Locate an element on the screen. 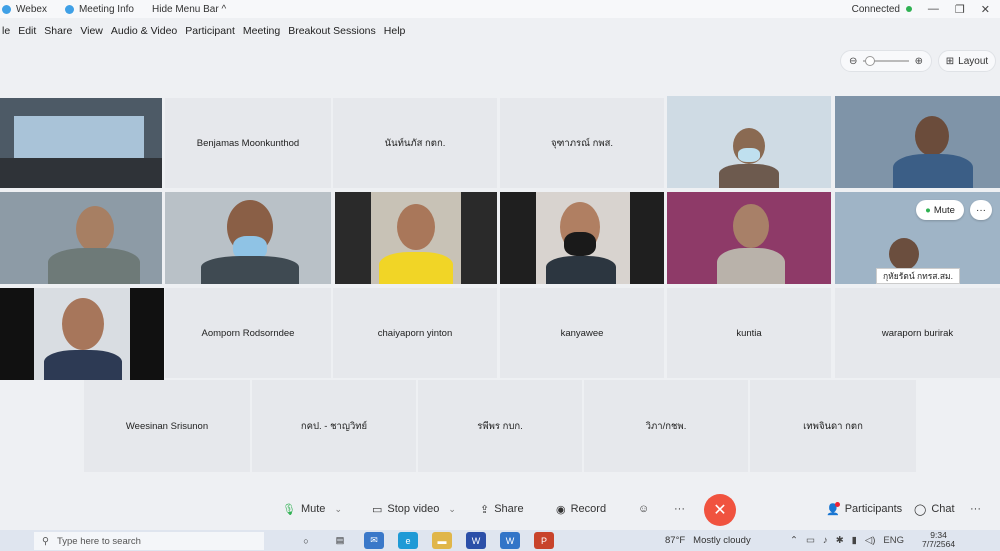 The height and width of the screenshot is (551, 1000). share-button: ⇪ Share is located at coordinates (502, 509).